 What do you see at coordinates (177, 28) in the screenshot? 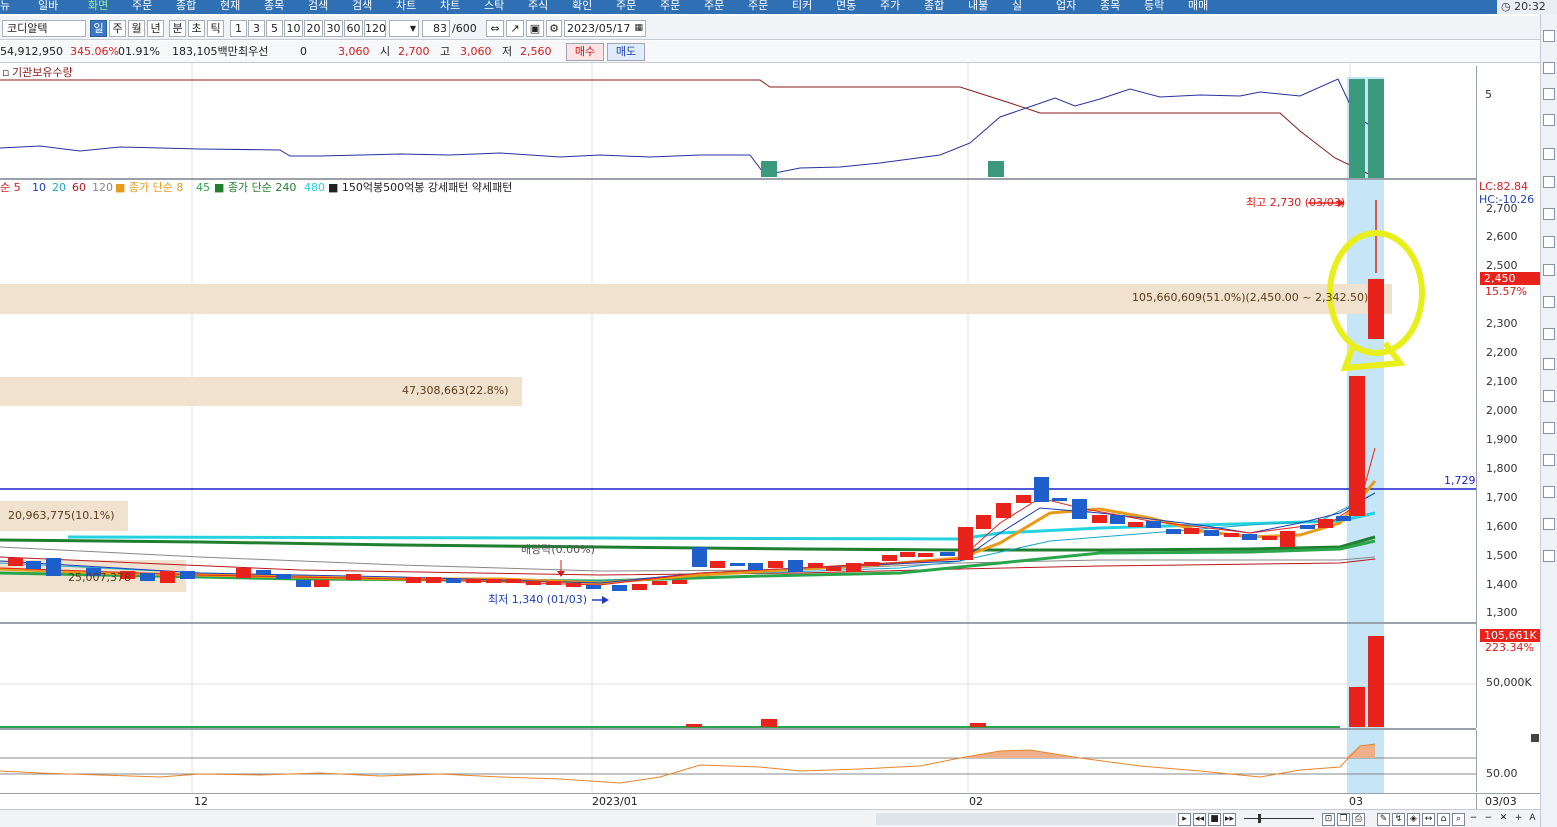
I see `period-minute-button: 분` at bounding box center [177, 28].